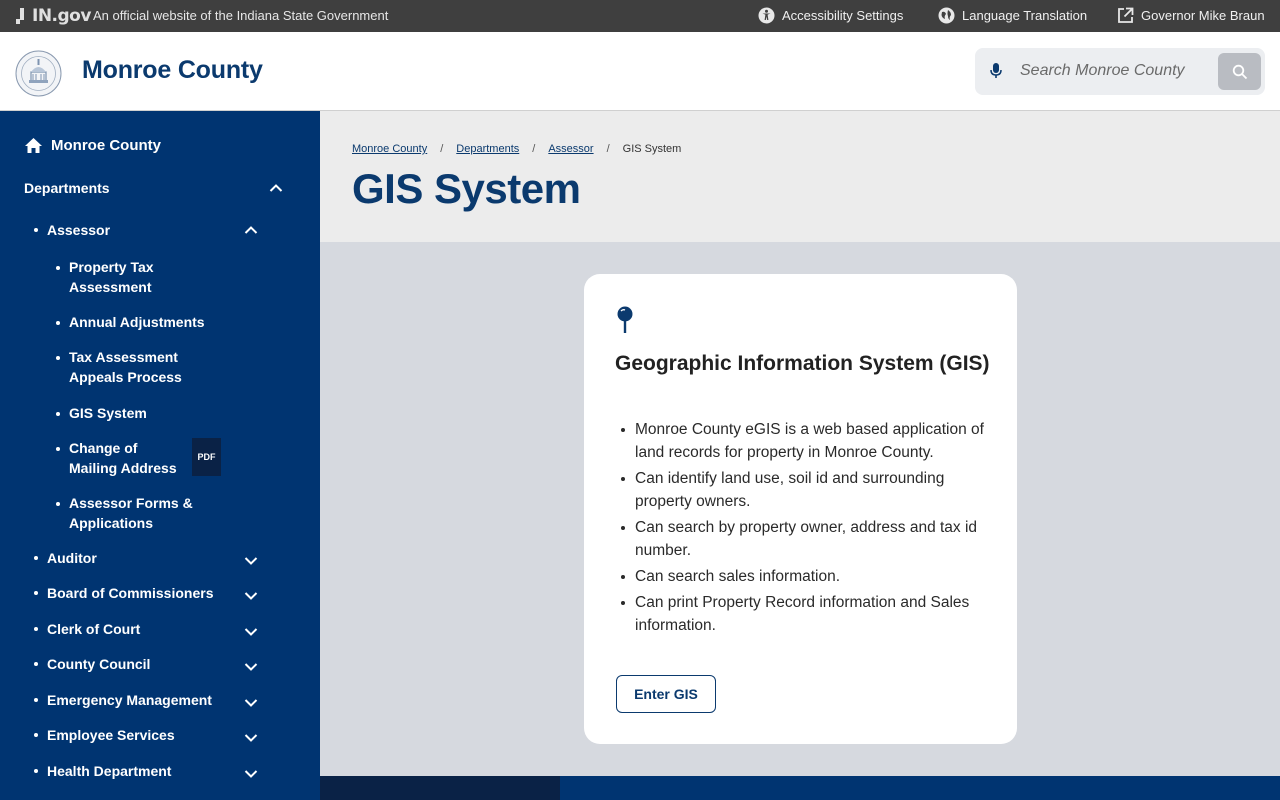 This screenshot has width=1280, height=800. Describe the element at coordinates (137, 322) in the screenshot. I see `sidebar-item-label: Annual Adjustments` at that location.